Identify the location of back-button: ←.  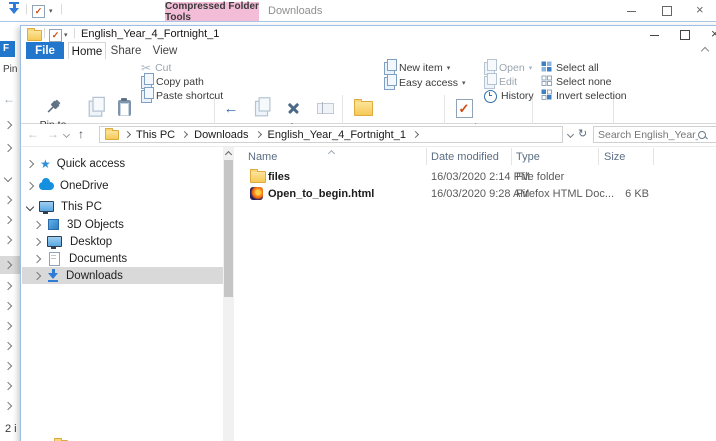
(33, 134).